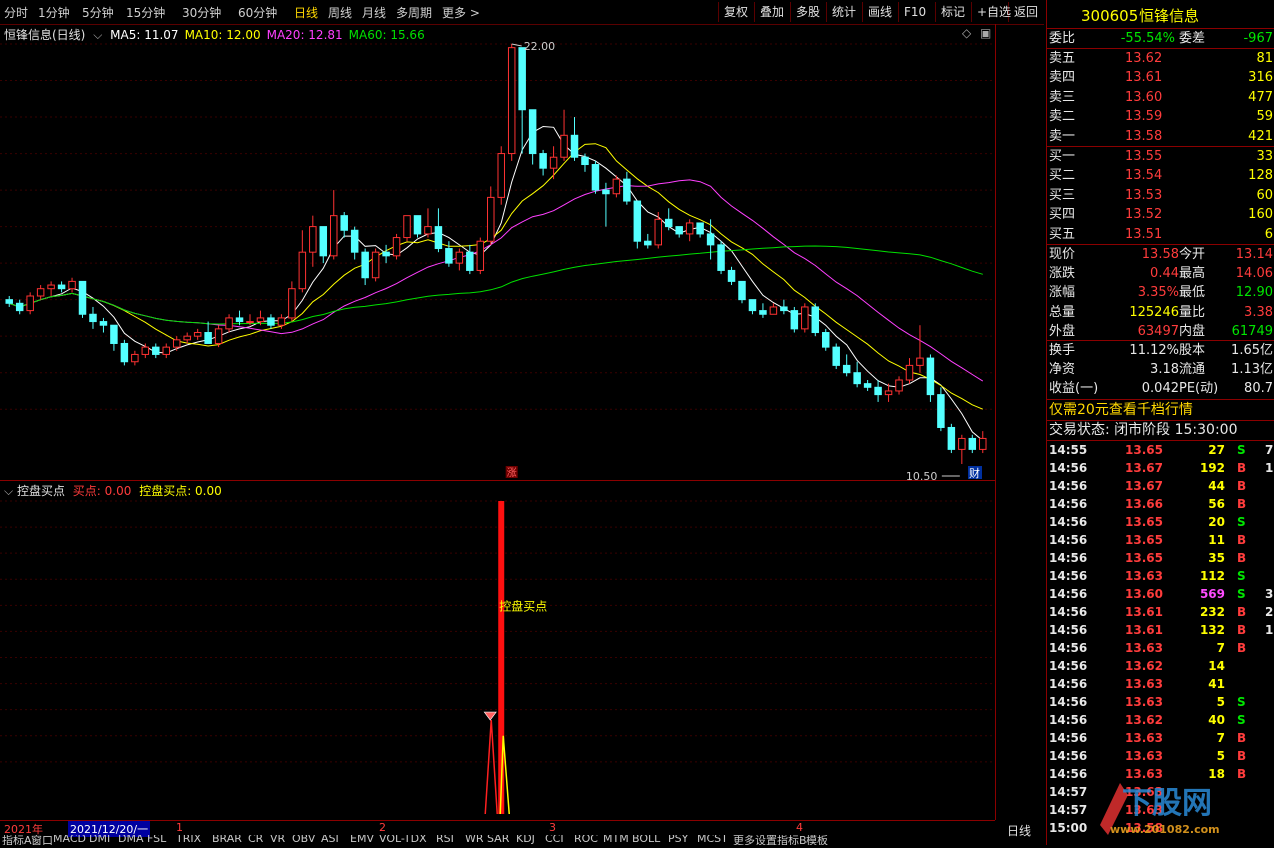 The height and width of the screenshot is (848, 1274). What do you see at coordinates (1062, 176) in the screenshot?
I see `bid-level-label: 买二` at bounding box center [1062, 176].